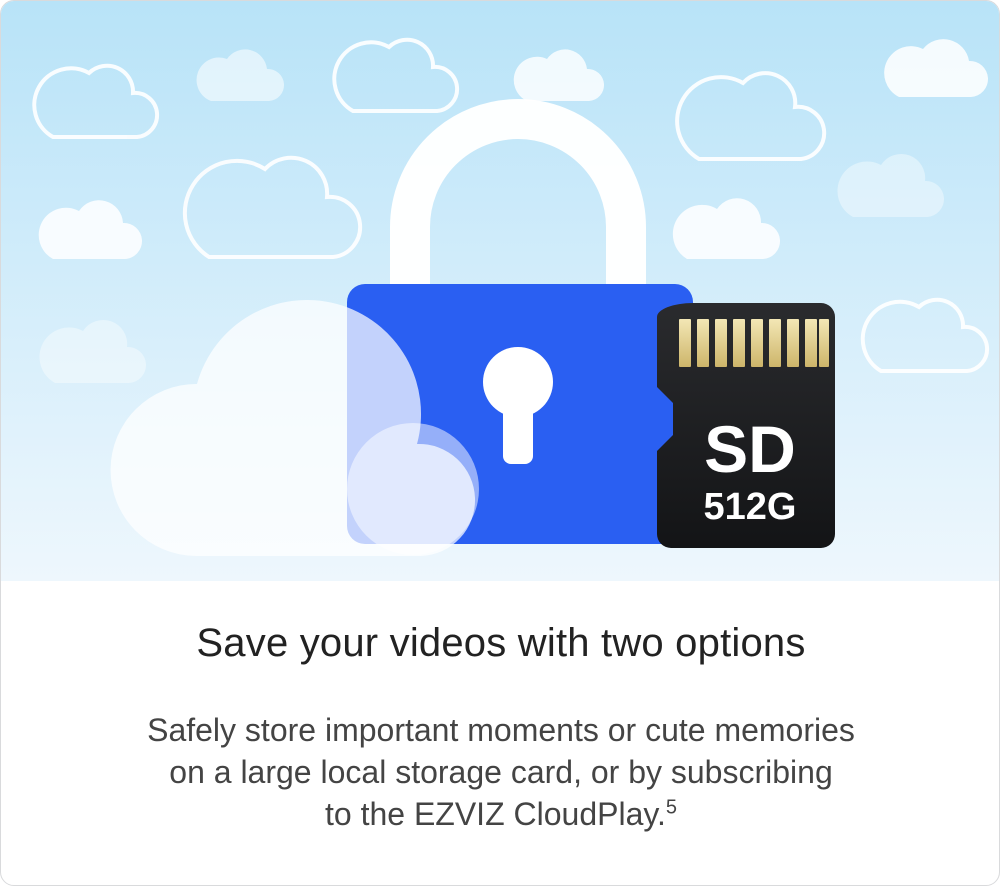 The image size is (1000, 886). I want to click on description-line-text: to the EZVIZ CloudPlay., so click(495, 814).